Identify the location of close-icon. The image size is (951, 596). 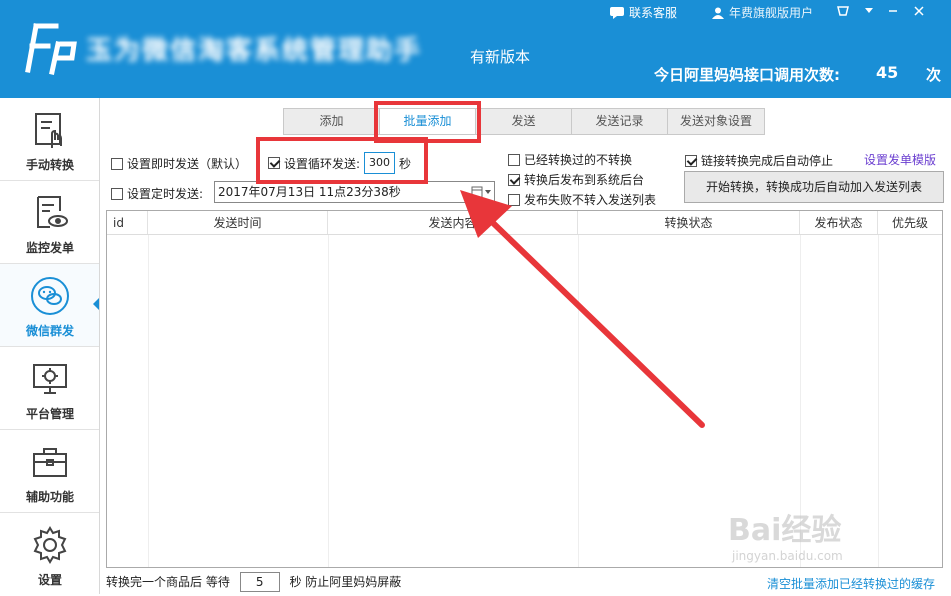
(919, 11).